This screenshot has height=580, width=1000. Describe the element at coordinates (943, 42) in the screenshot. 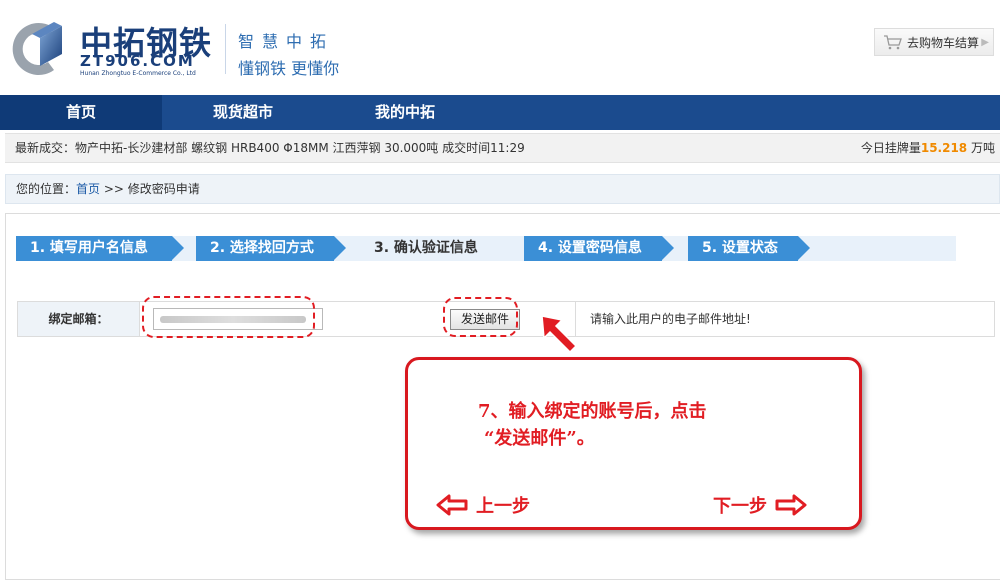

I see `cart-checkout-label: 去购物车结算` at that location.